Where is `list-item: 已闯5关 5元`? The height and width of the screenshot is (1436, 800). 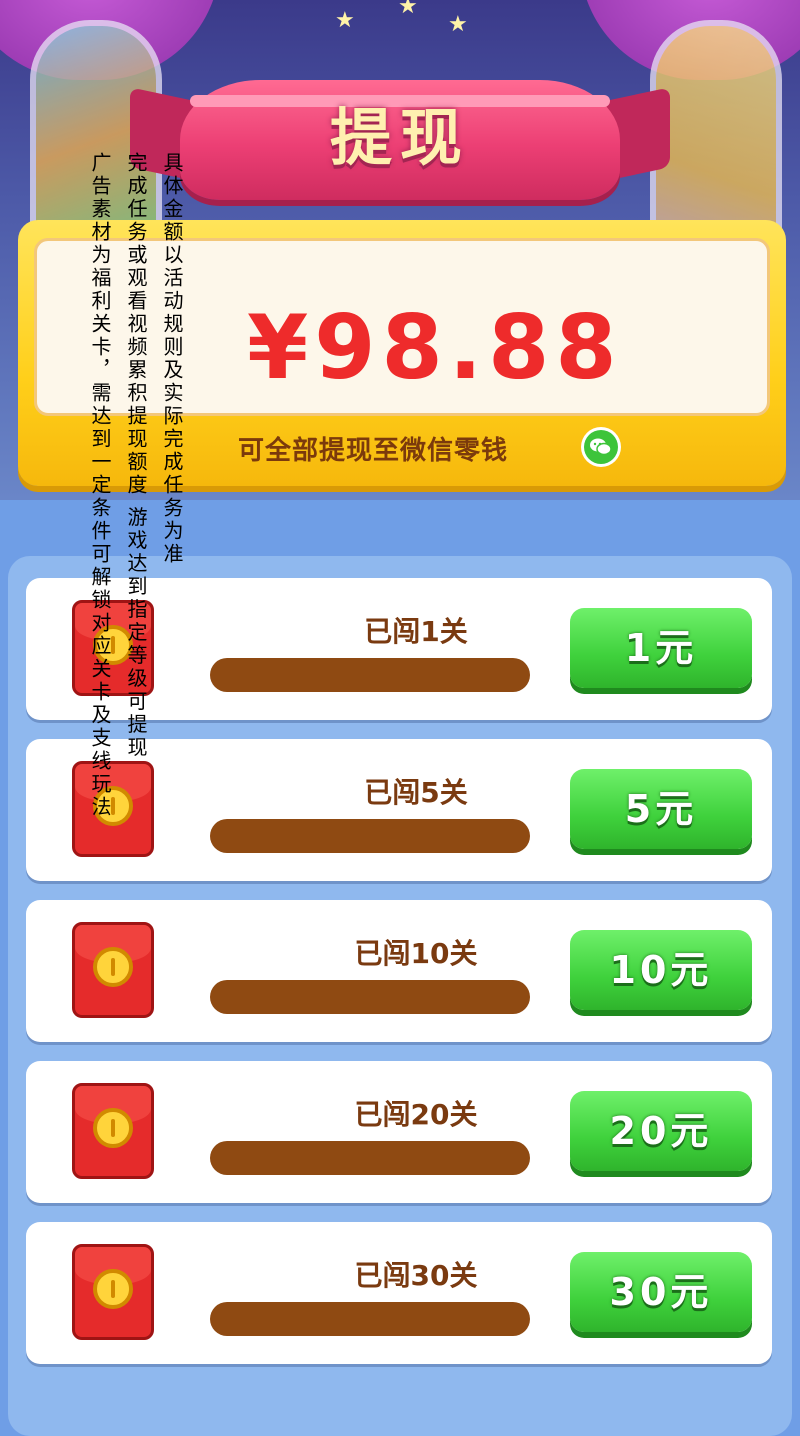 list-item: 已闯5关 5元 is located at coordinates (399, 810).